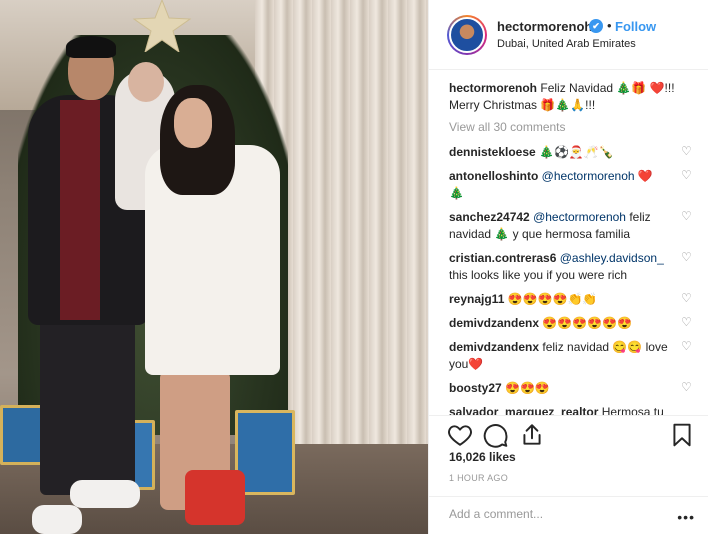  I want to click on comment-username: dennistekloese, so click(492, 152).